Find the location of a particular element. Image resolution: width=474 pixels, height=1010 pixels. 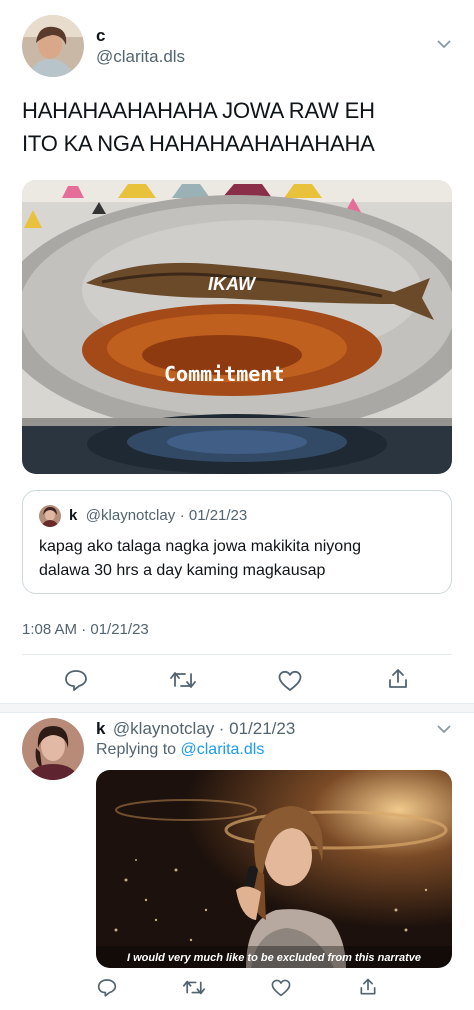

reply-author-handle: @klaynotclay is located at coordinates (163, 728).